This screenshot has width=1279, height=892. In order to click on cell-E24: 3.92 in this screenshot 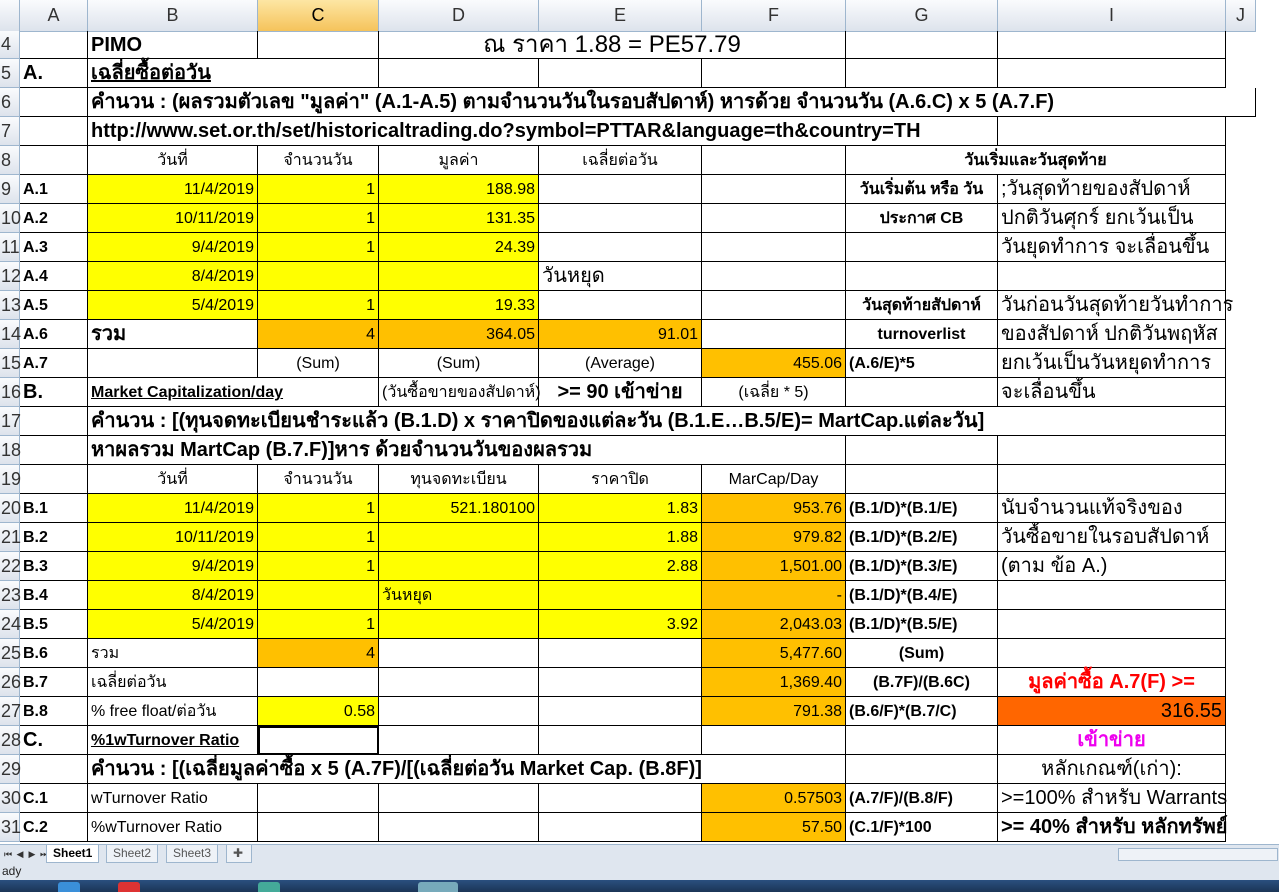, I will do `click(620, 624)`.